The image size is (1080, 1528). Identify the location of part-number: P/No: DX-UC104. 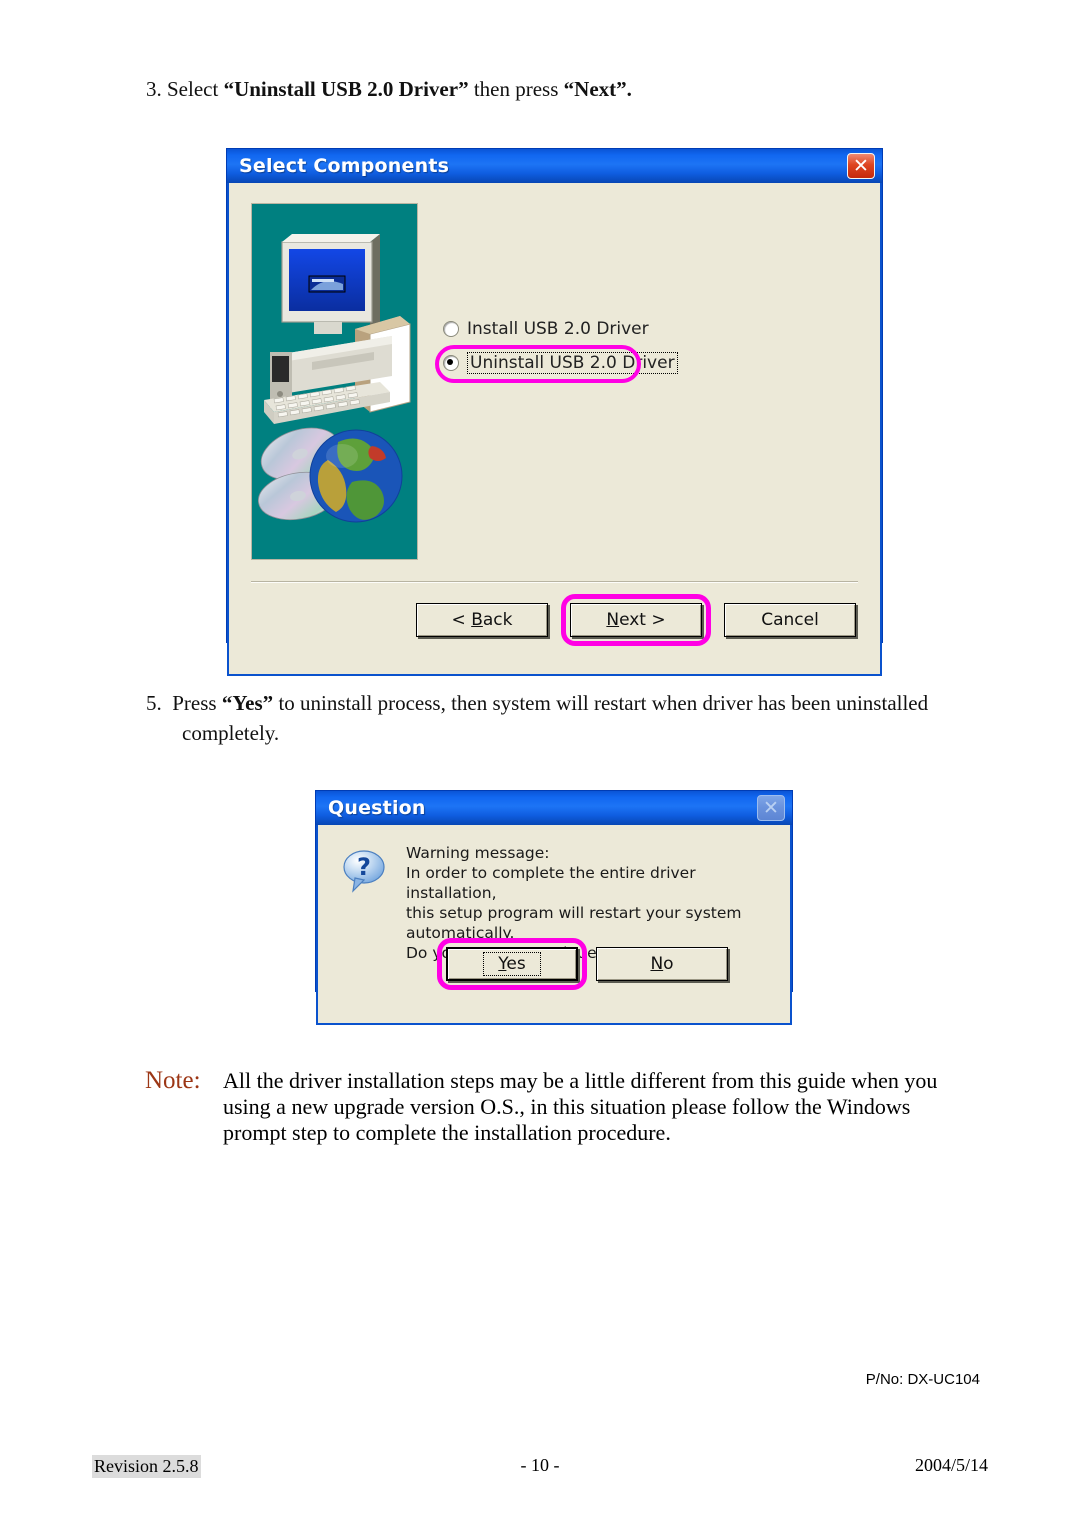
(922, 1379).